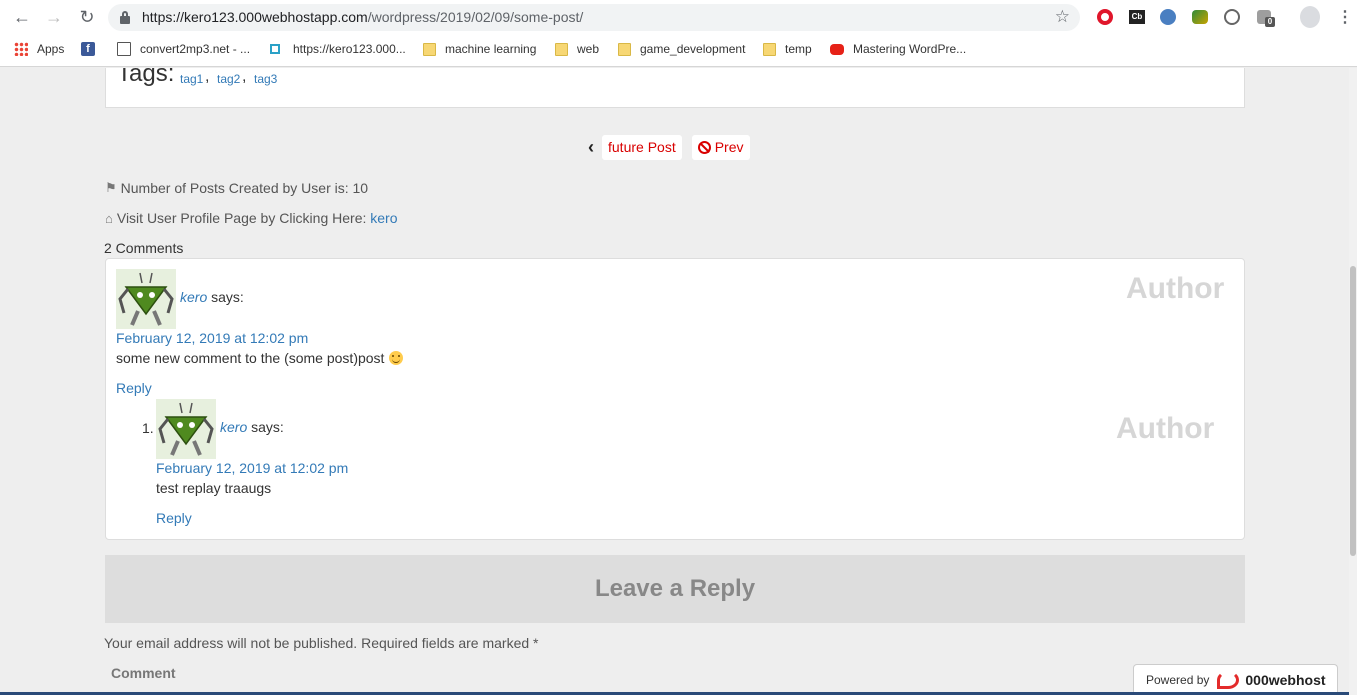  I want to click on comment-text: test replay traaugs, so click(214, 488).